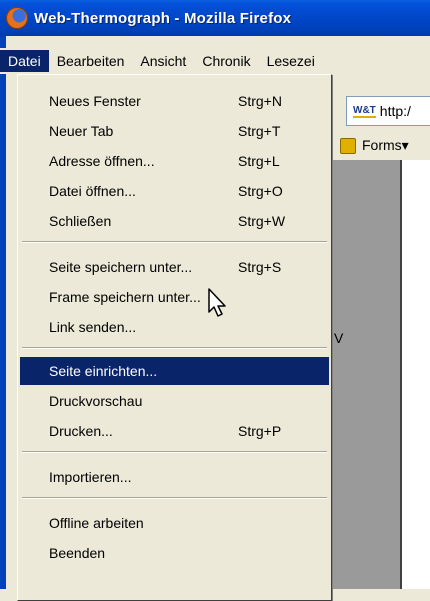 The image size is (430, 601). I want to click on menu-item-neuer-tab: Neuer Tab Strg+T, so click(174, 131).